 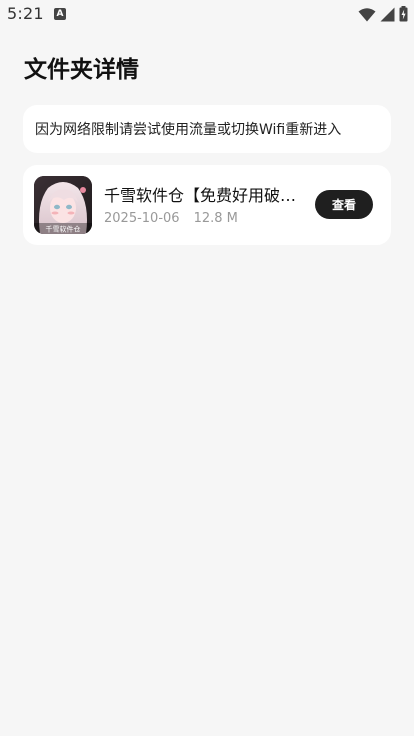 What do you see at coordinates (142, 218) in the screenshot?
I see `file-date: 2025-10-06` at bounding box center [142, 218].